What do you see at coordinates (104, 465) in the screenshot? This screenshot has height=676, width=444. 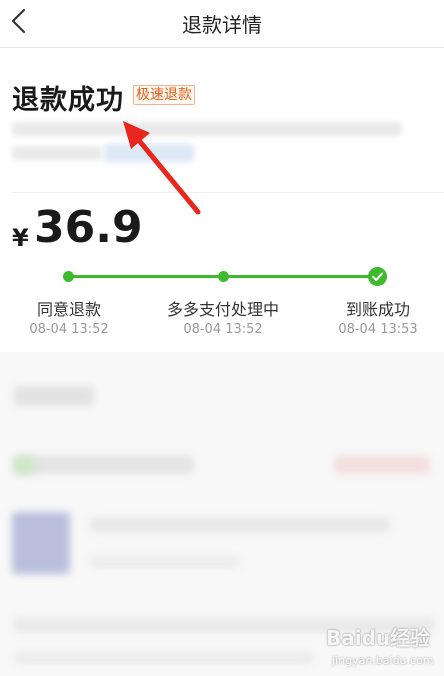 I see `blurred-store-row` at bounding box center [104, 465].